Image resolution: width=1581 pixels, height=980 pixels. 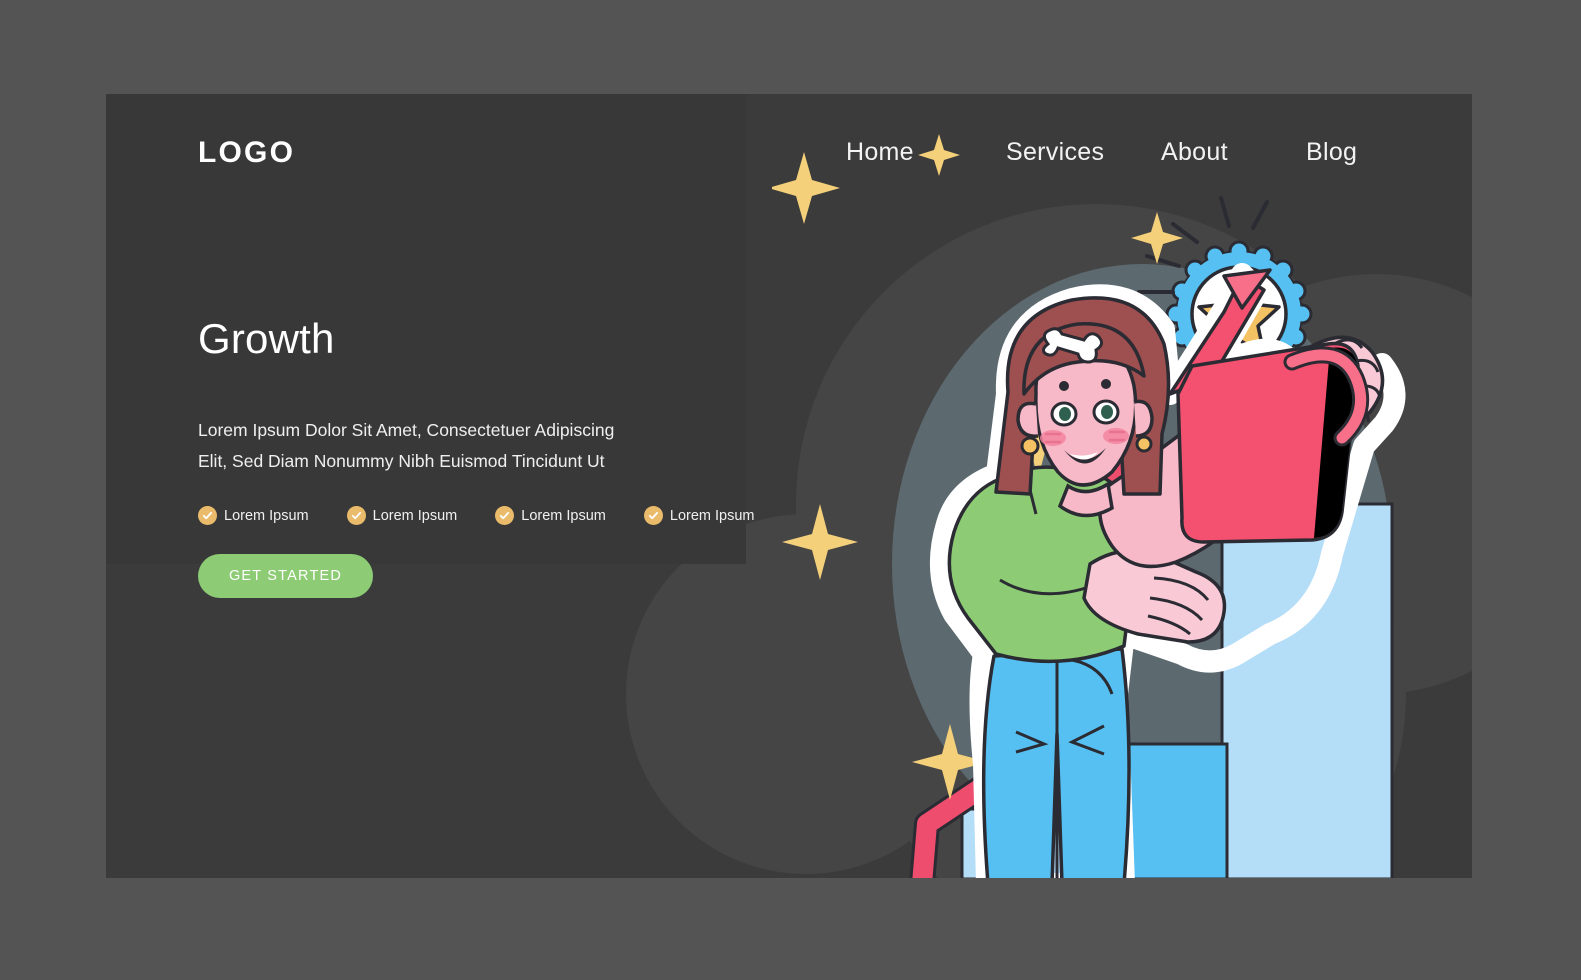 I want to click on earring, so click(x=1030, y=446).